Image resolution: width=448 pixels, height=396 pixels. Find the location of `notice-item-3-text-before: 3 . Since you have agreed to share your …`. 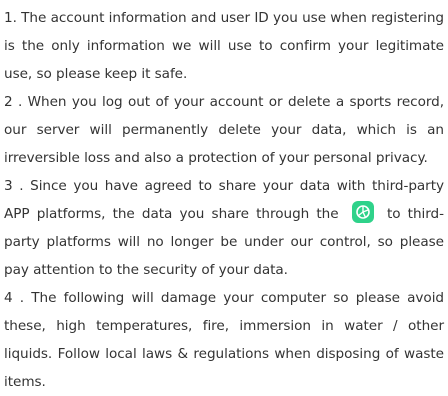

notice-item-3-text-before: 3 . Since you have agreed to share your … is located at coordinates (224, 200).